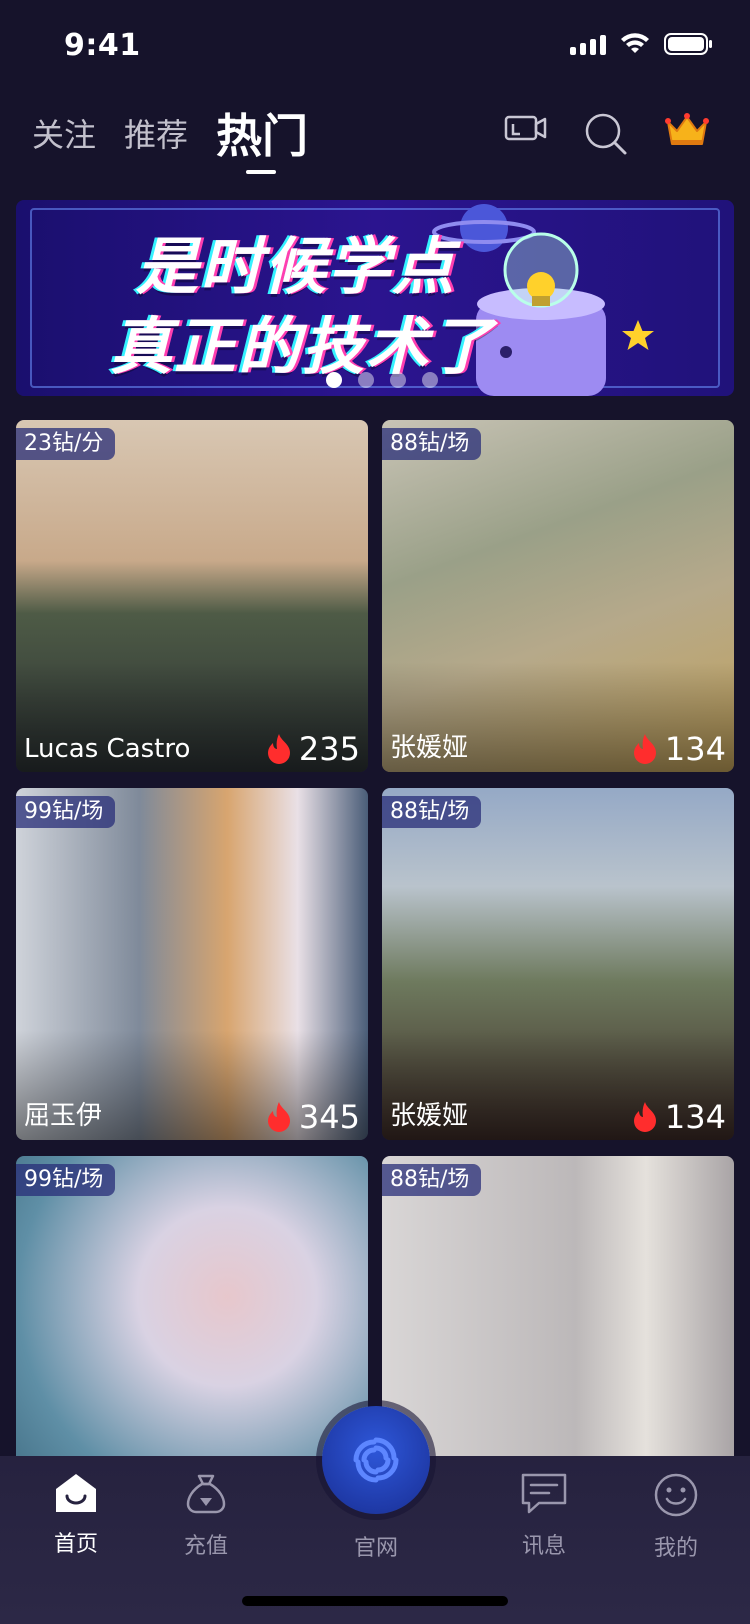 Image resolution: width=750 pixels, height=1624 pixels. I want to click on tab-recharge: 充值, so click(206, 1516).